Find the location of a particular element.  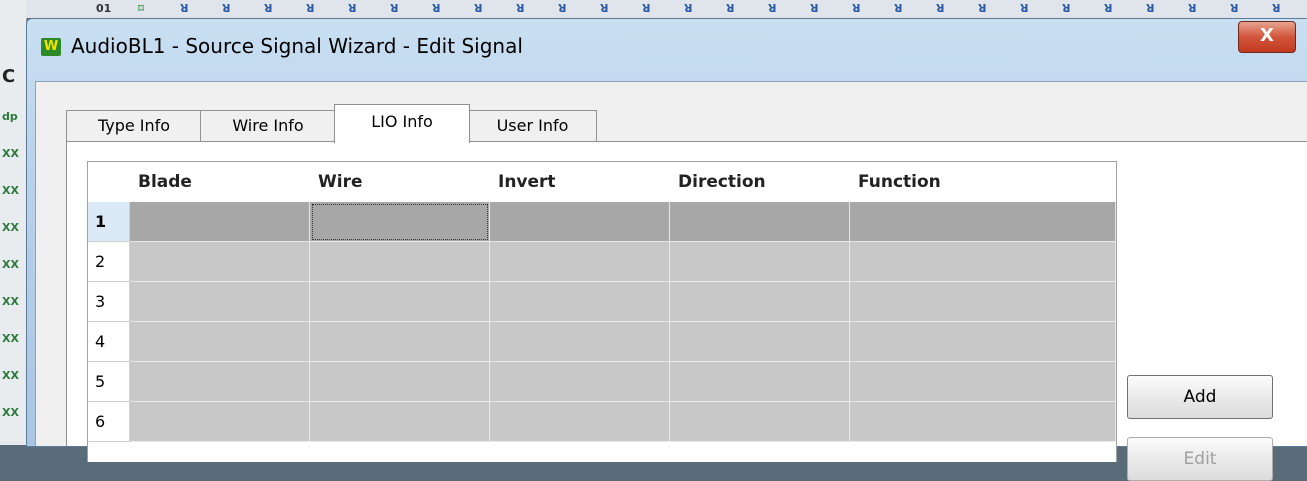

column-header-wire: Wire is located at coordinates (400, 182).